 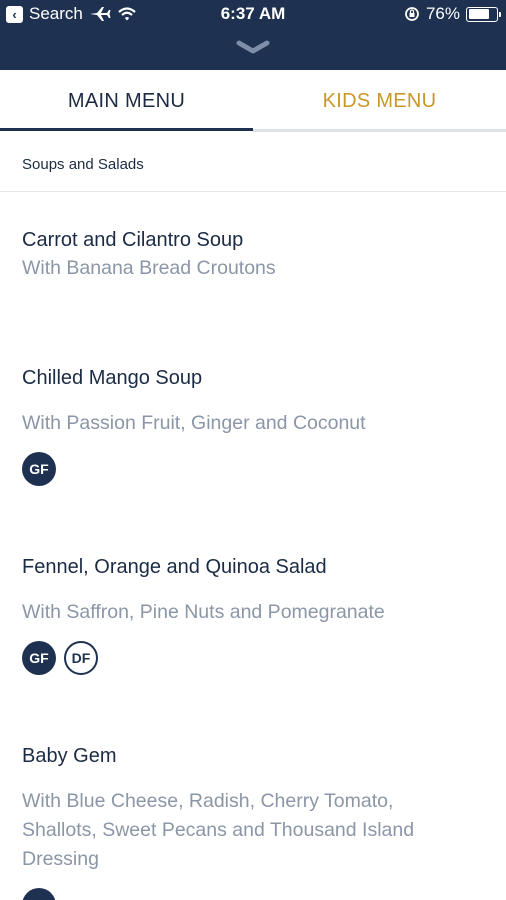 I want to click on tab-divider, so click(x=379, y=130).